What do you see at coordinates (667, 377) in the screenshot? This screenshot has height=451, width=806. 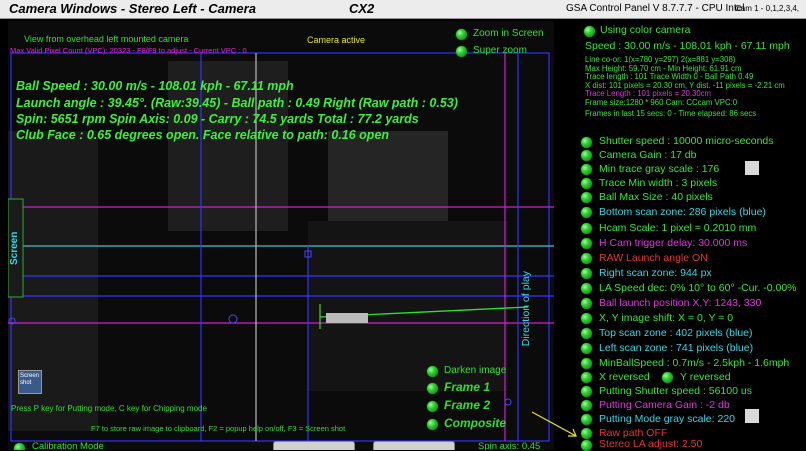 I see `y-reversed-led-icon` at bounding box center [667, 377].